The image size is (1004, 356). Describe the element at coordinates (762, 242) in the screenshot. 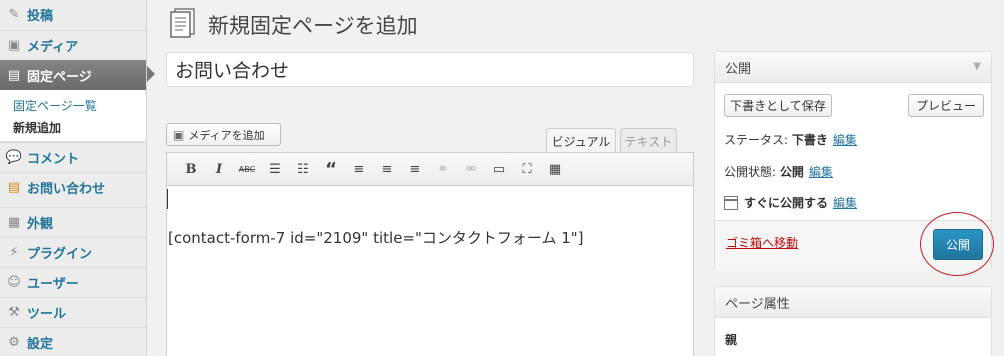

I see `move-to-trash-link: ゴミ箱へ移動` at that location.